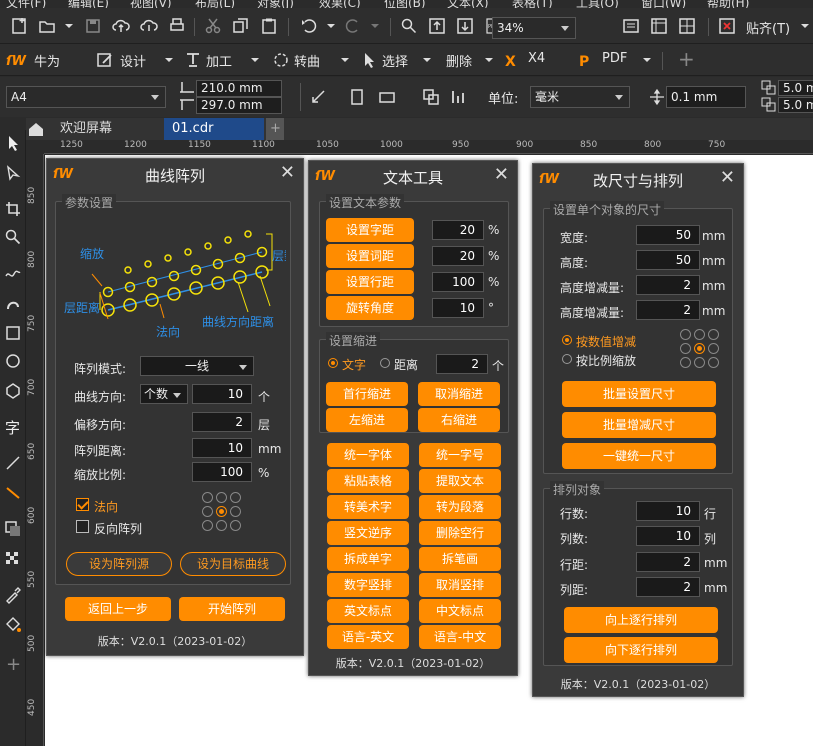  Describe the element at coordinates (368, 585) in the screenshot. I see `digits-vertical-button: 数字竖排` at that location.